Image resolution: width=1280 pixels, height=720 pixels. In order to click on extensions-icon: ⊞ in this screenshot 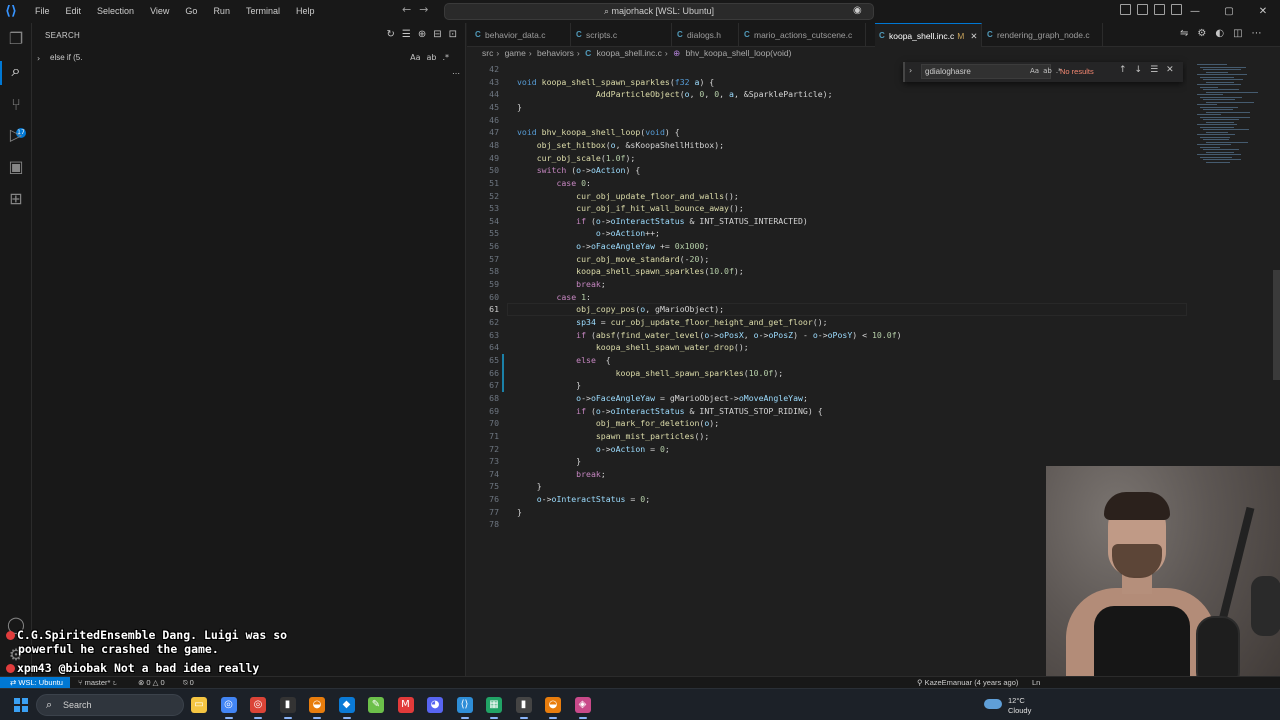, I will do `click(16, 199)`.